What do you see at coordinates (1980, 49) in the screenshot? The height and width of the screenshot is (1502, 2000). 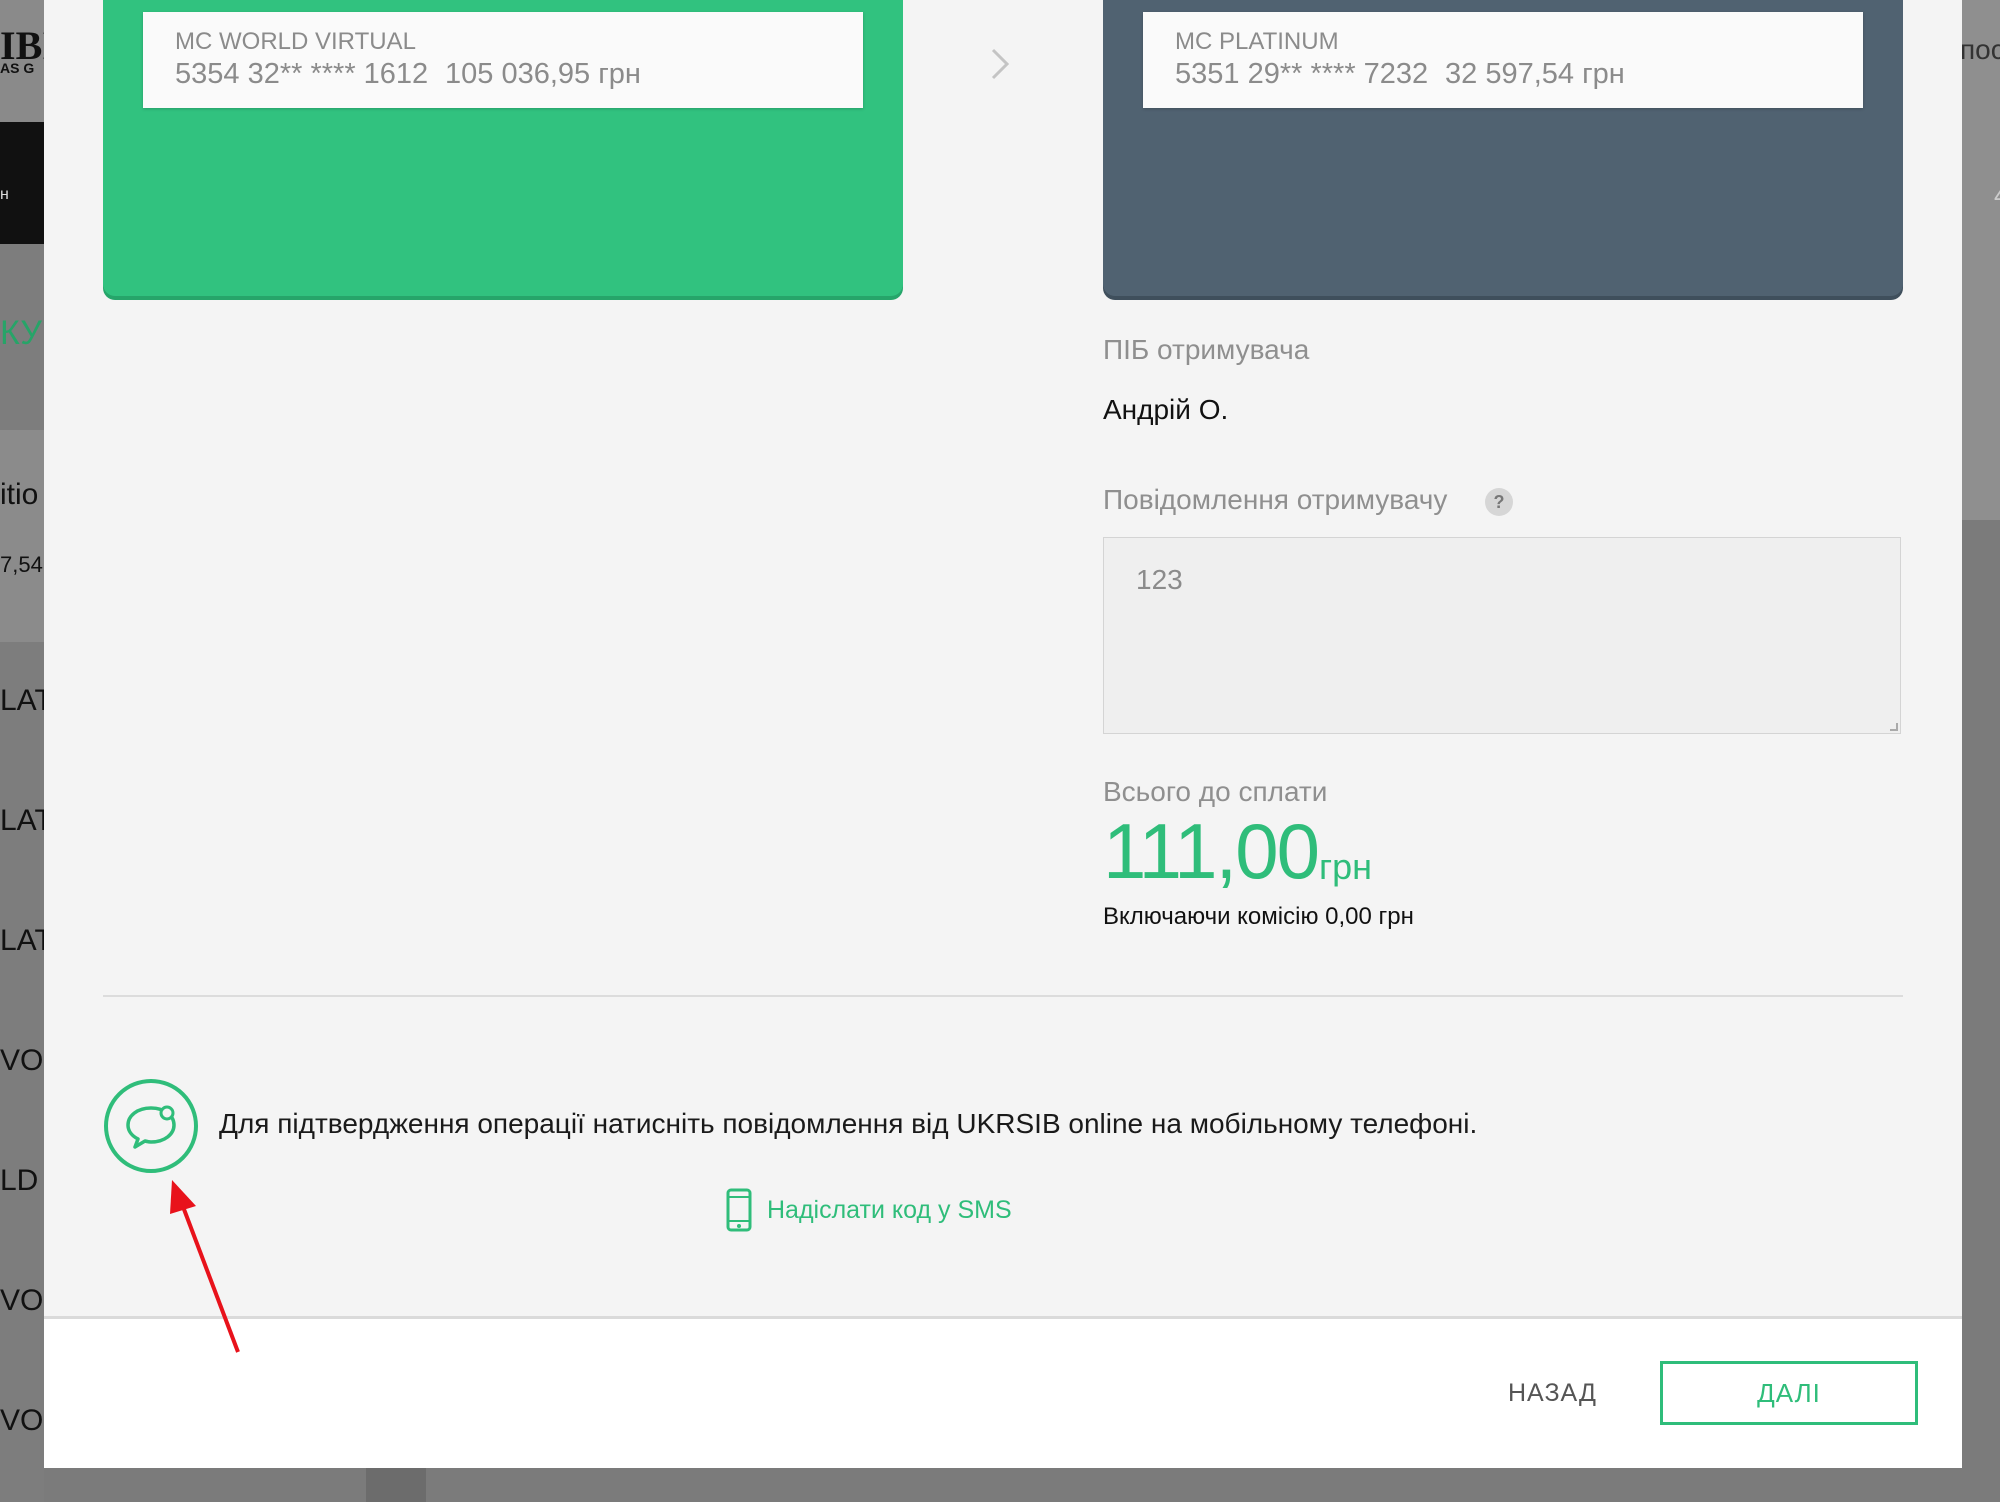 I see `background-right-fragment: пос` at bounding box center [1980, 49].